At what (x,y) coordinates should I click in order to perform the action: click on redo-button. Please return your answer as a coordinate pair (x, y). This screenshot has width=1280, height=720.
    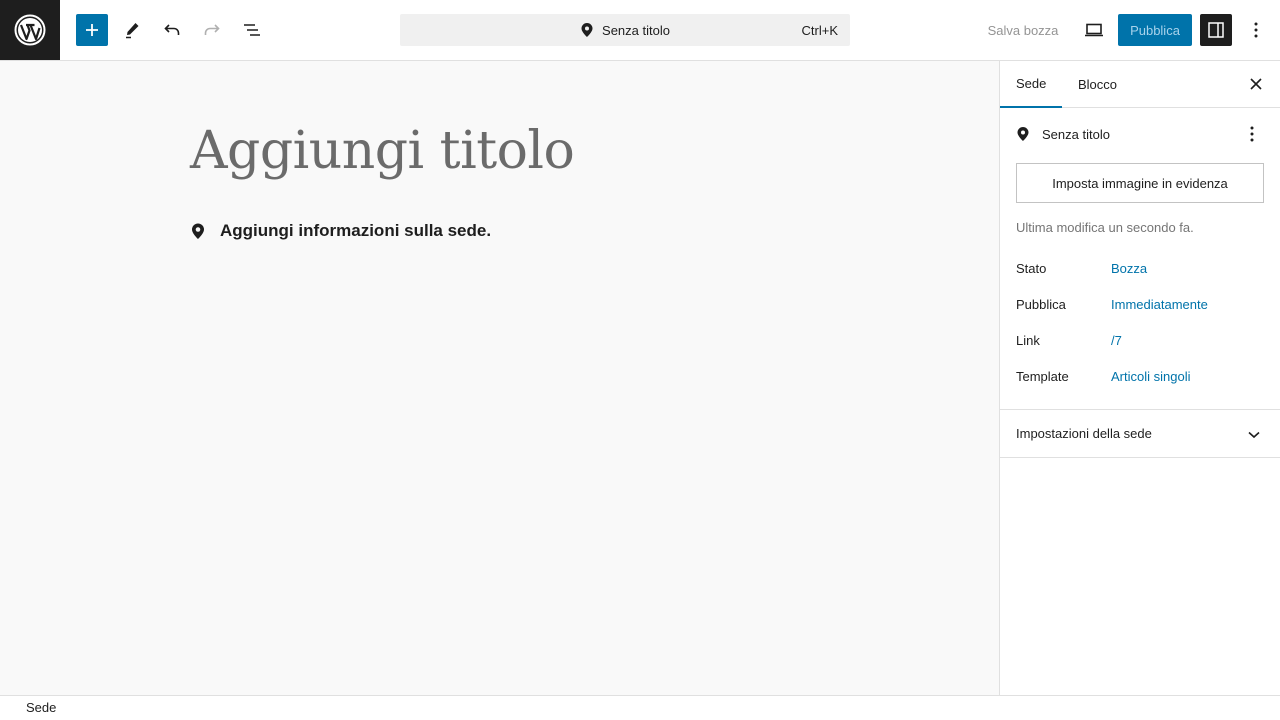
    Looking at the image, I should click on (212, 30).